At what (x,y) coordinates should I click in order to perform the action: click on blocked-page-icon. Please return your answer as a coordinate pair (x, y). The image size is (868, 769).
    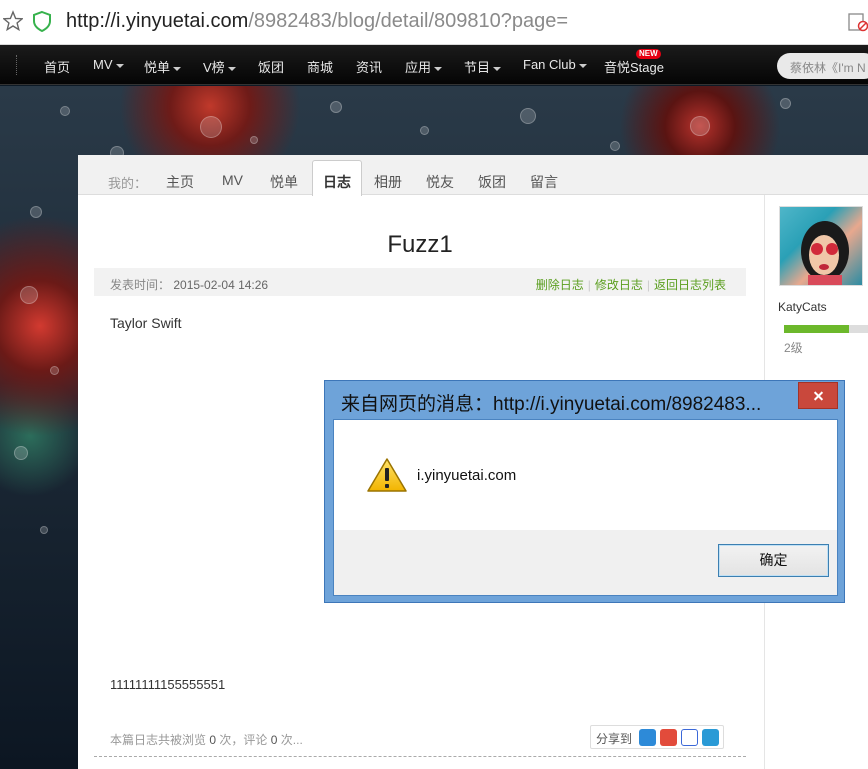
    Looking at the image, I should click on (858, 22).